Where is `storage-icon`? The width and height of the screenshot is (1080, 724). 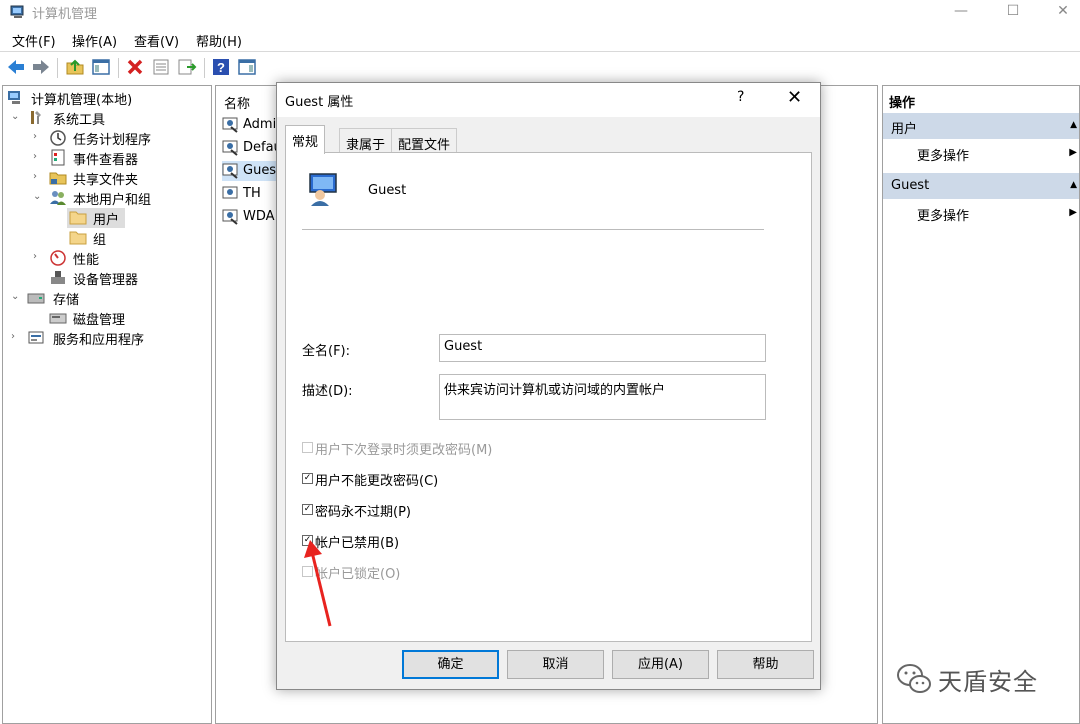 storage-icon is located at coordinates (36, 298).